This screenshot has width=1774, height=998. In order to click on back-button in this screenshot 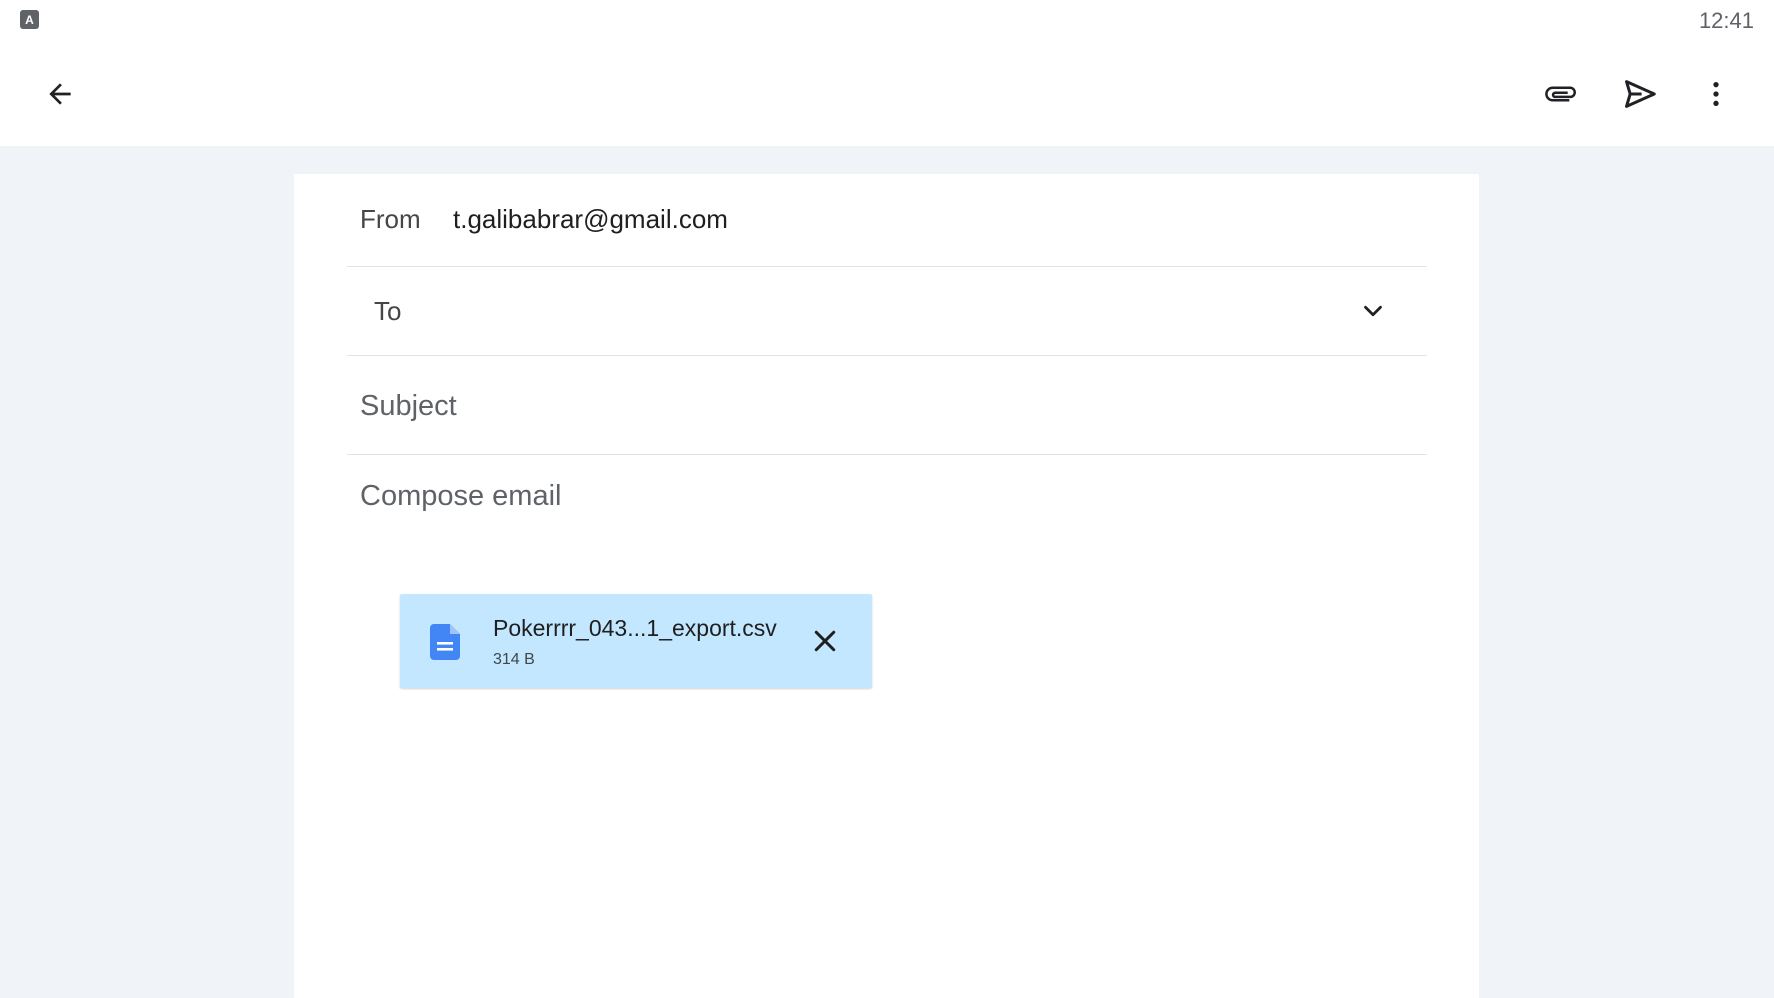, I will do `click(60, 94)`.